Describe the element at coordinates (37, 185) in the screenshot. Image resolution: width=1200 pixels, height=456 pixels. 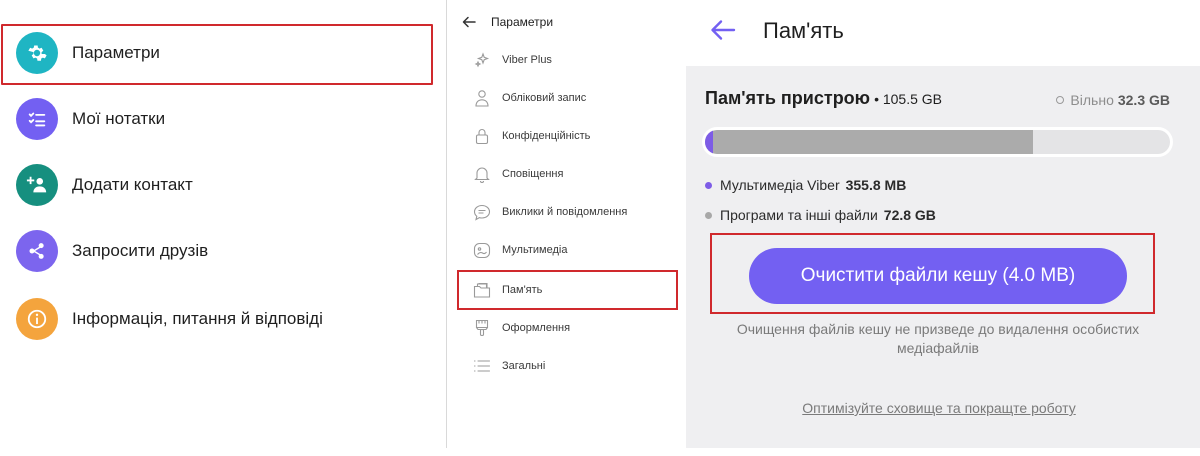
I see `add-contact-icon` at that location.